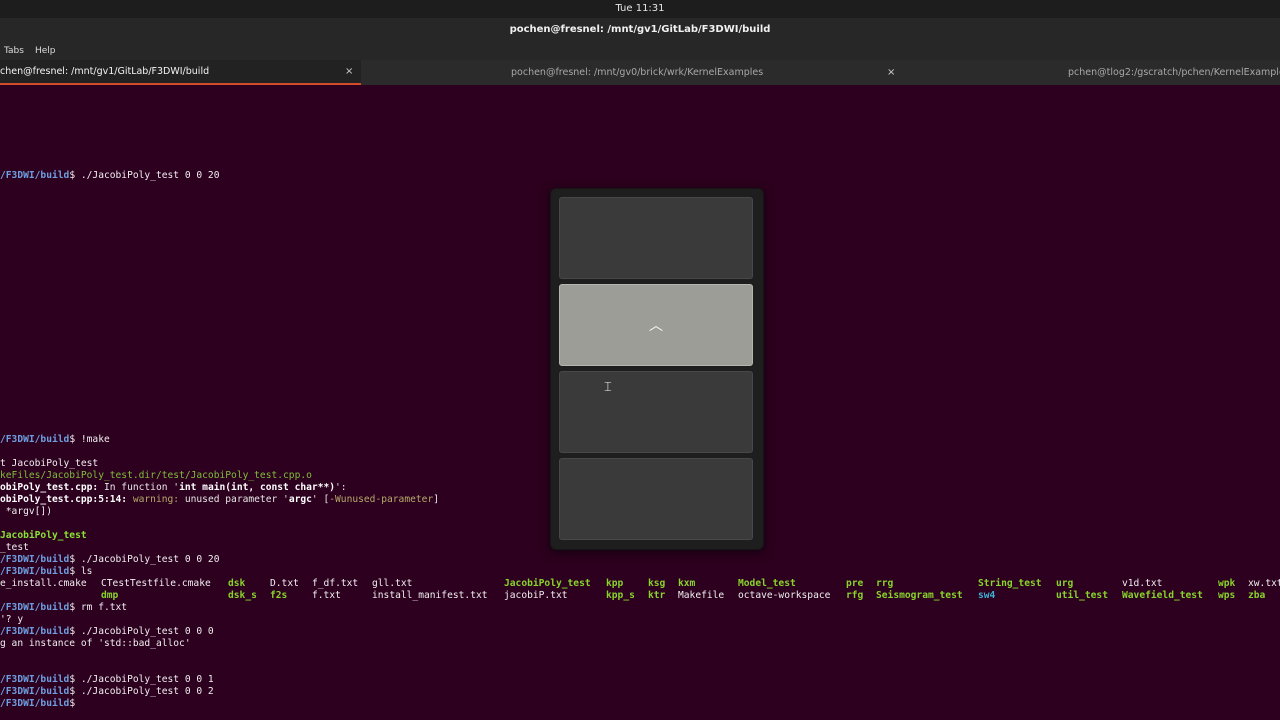  I want to click on ls-entry: dsk_s, so click(242, 595).